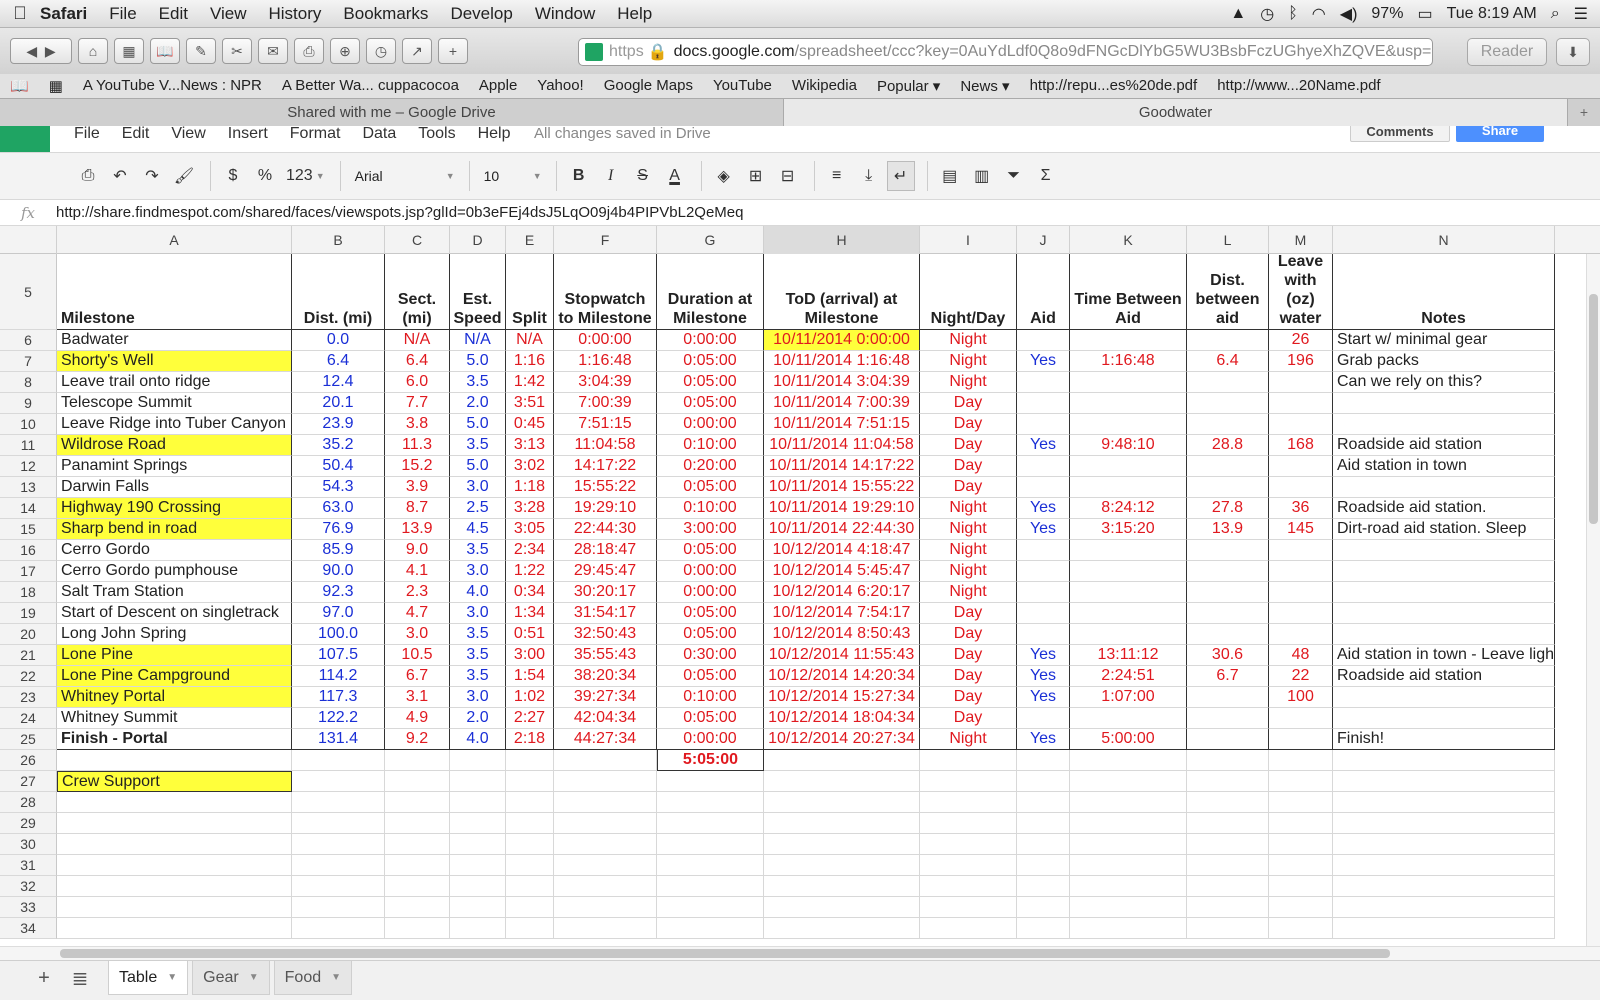 This screenshot has height=1000, width=1600. I want to click on cell-a16: Cerro Gordo, so click(174, 550).